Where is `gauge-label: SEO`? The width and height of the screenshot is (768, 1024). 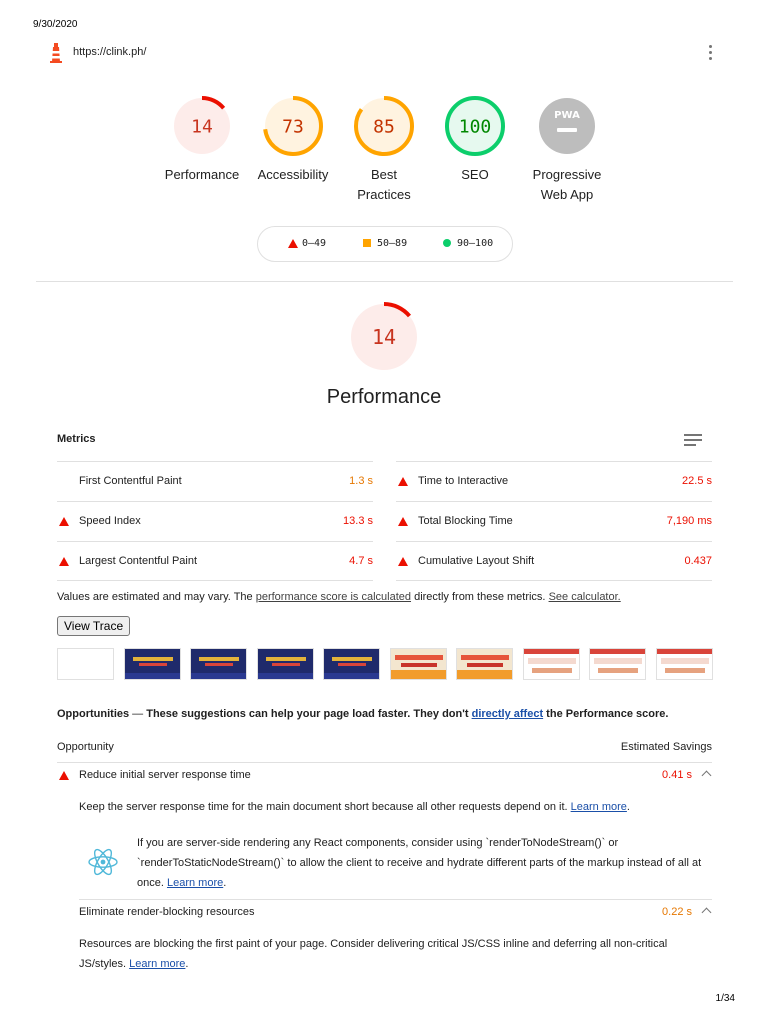
gauge-label: SEO is located at coordinates (475, 175).